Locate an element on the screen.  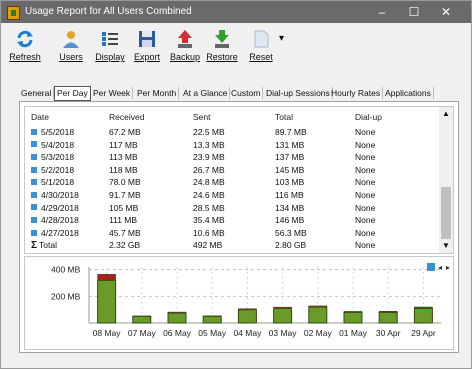
chevron-left-icon: ◂ is located at coordinates (440, 267).